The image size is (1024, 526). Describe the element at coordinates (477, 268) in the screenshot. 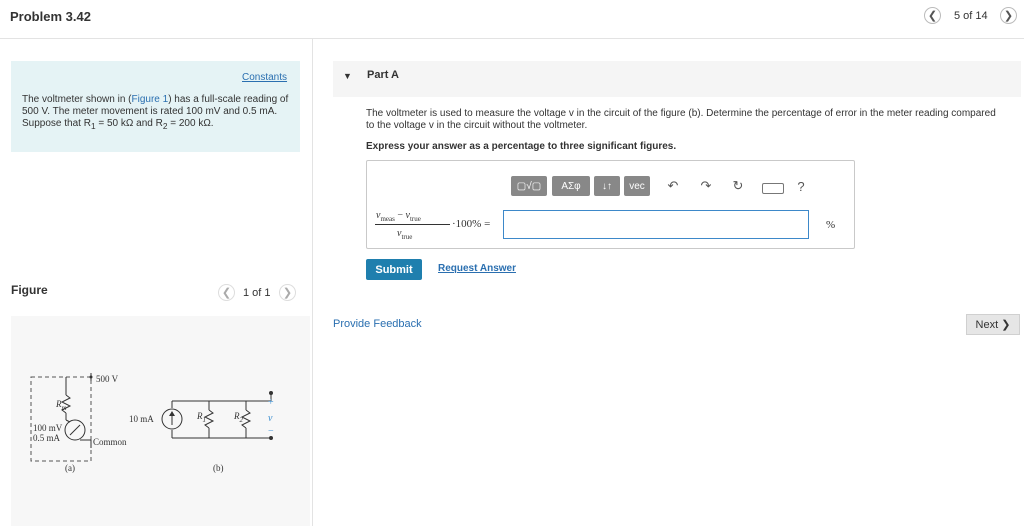

I see `request-answer-link: Request Answer` at that location.